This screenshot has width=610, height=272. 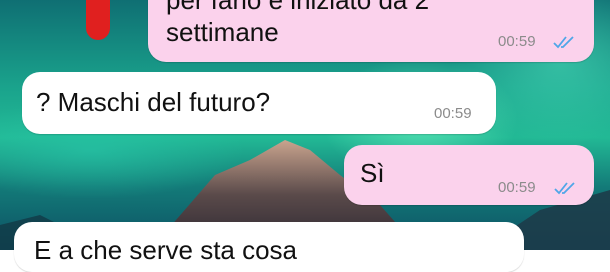 What do you see at coordinates (469, 175) in the screenshot?
I see `message-bubble-outgoing: Sì 00:59` at bounding box center [469, 175].